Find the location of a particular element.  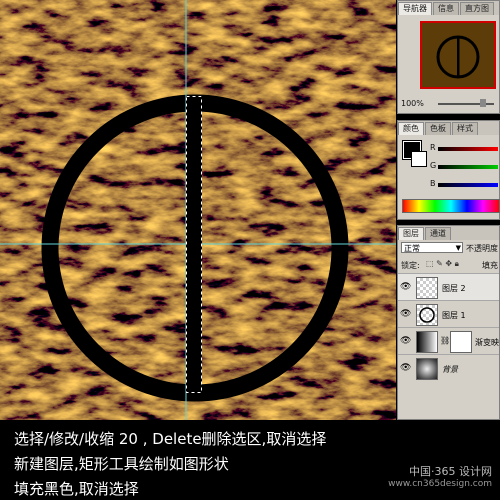

zoom-slider-handle is located at coordinates (483, 103).